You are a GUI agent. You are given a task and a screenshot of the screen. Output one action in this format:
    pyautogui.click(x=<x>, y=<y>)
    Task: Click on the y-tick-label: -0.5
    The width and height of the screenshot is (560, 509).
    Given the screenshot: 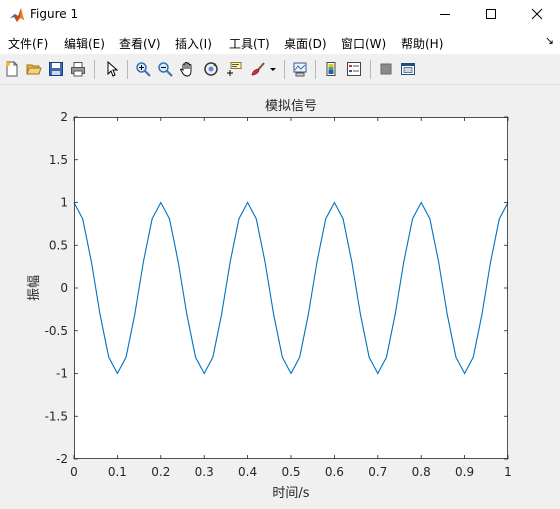 What is the action you would take?
    pyautogui.click(x=56, y=331)
    